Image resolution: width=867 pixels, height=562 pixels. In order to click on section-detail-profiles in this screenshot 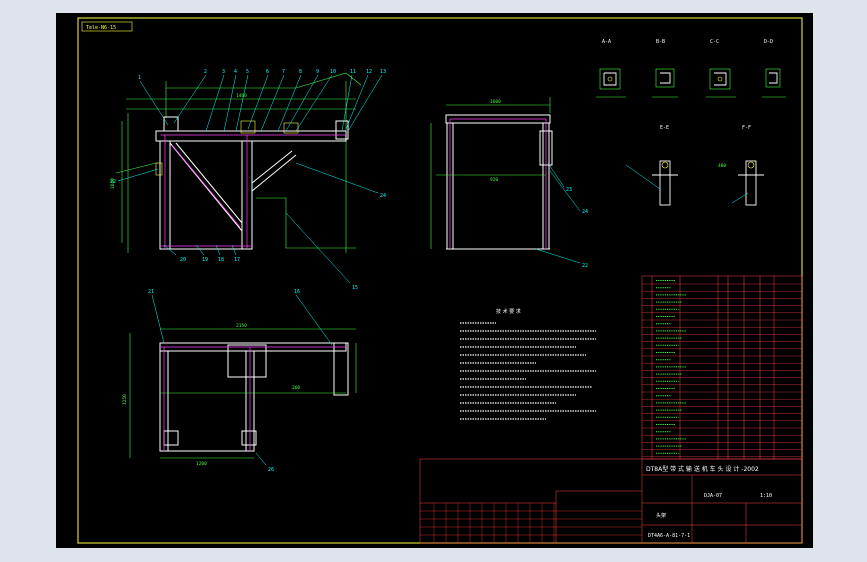, I will do `click(690, 139)`.